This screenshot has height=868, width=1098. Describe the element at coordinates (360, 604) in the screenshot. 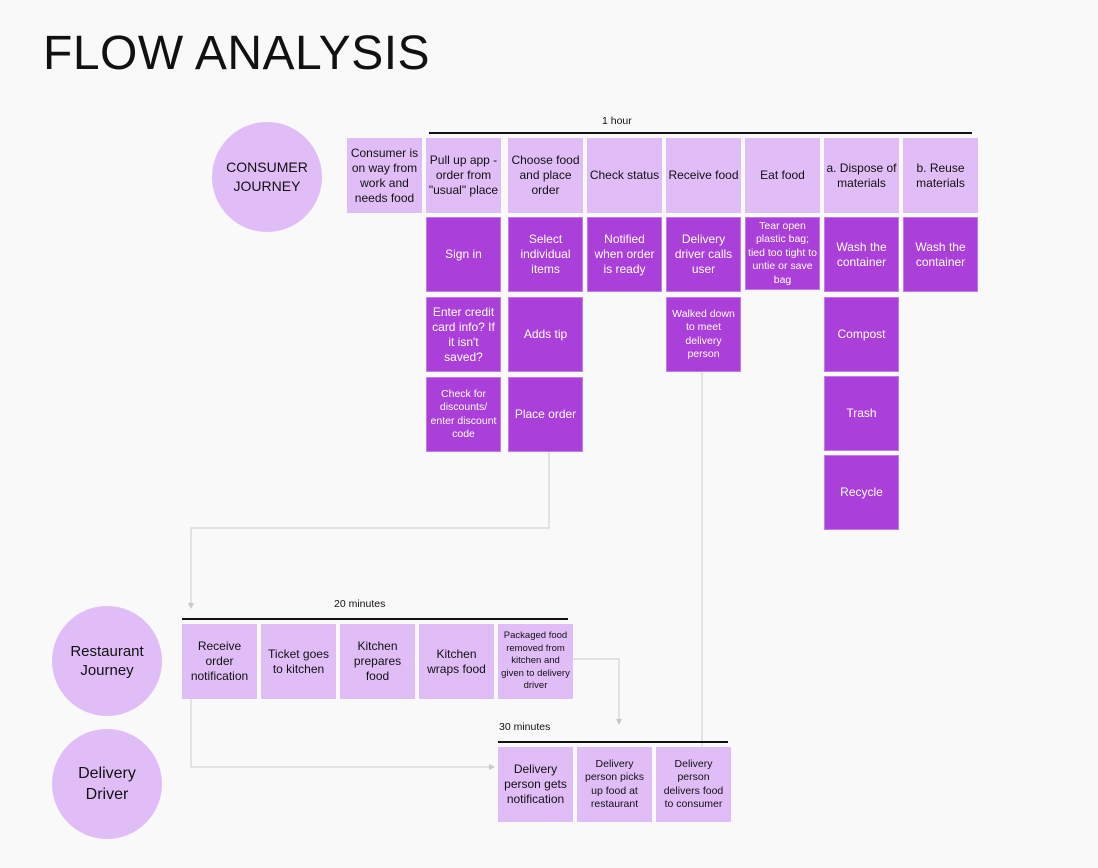

I see `restaurant-duration-label: 20 minutes` at that location.